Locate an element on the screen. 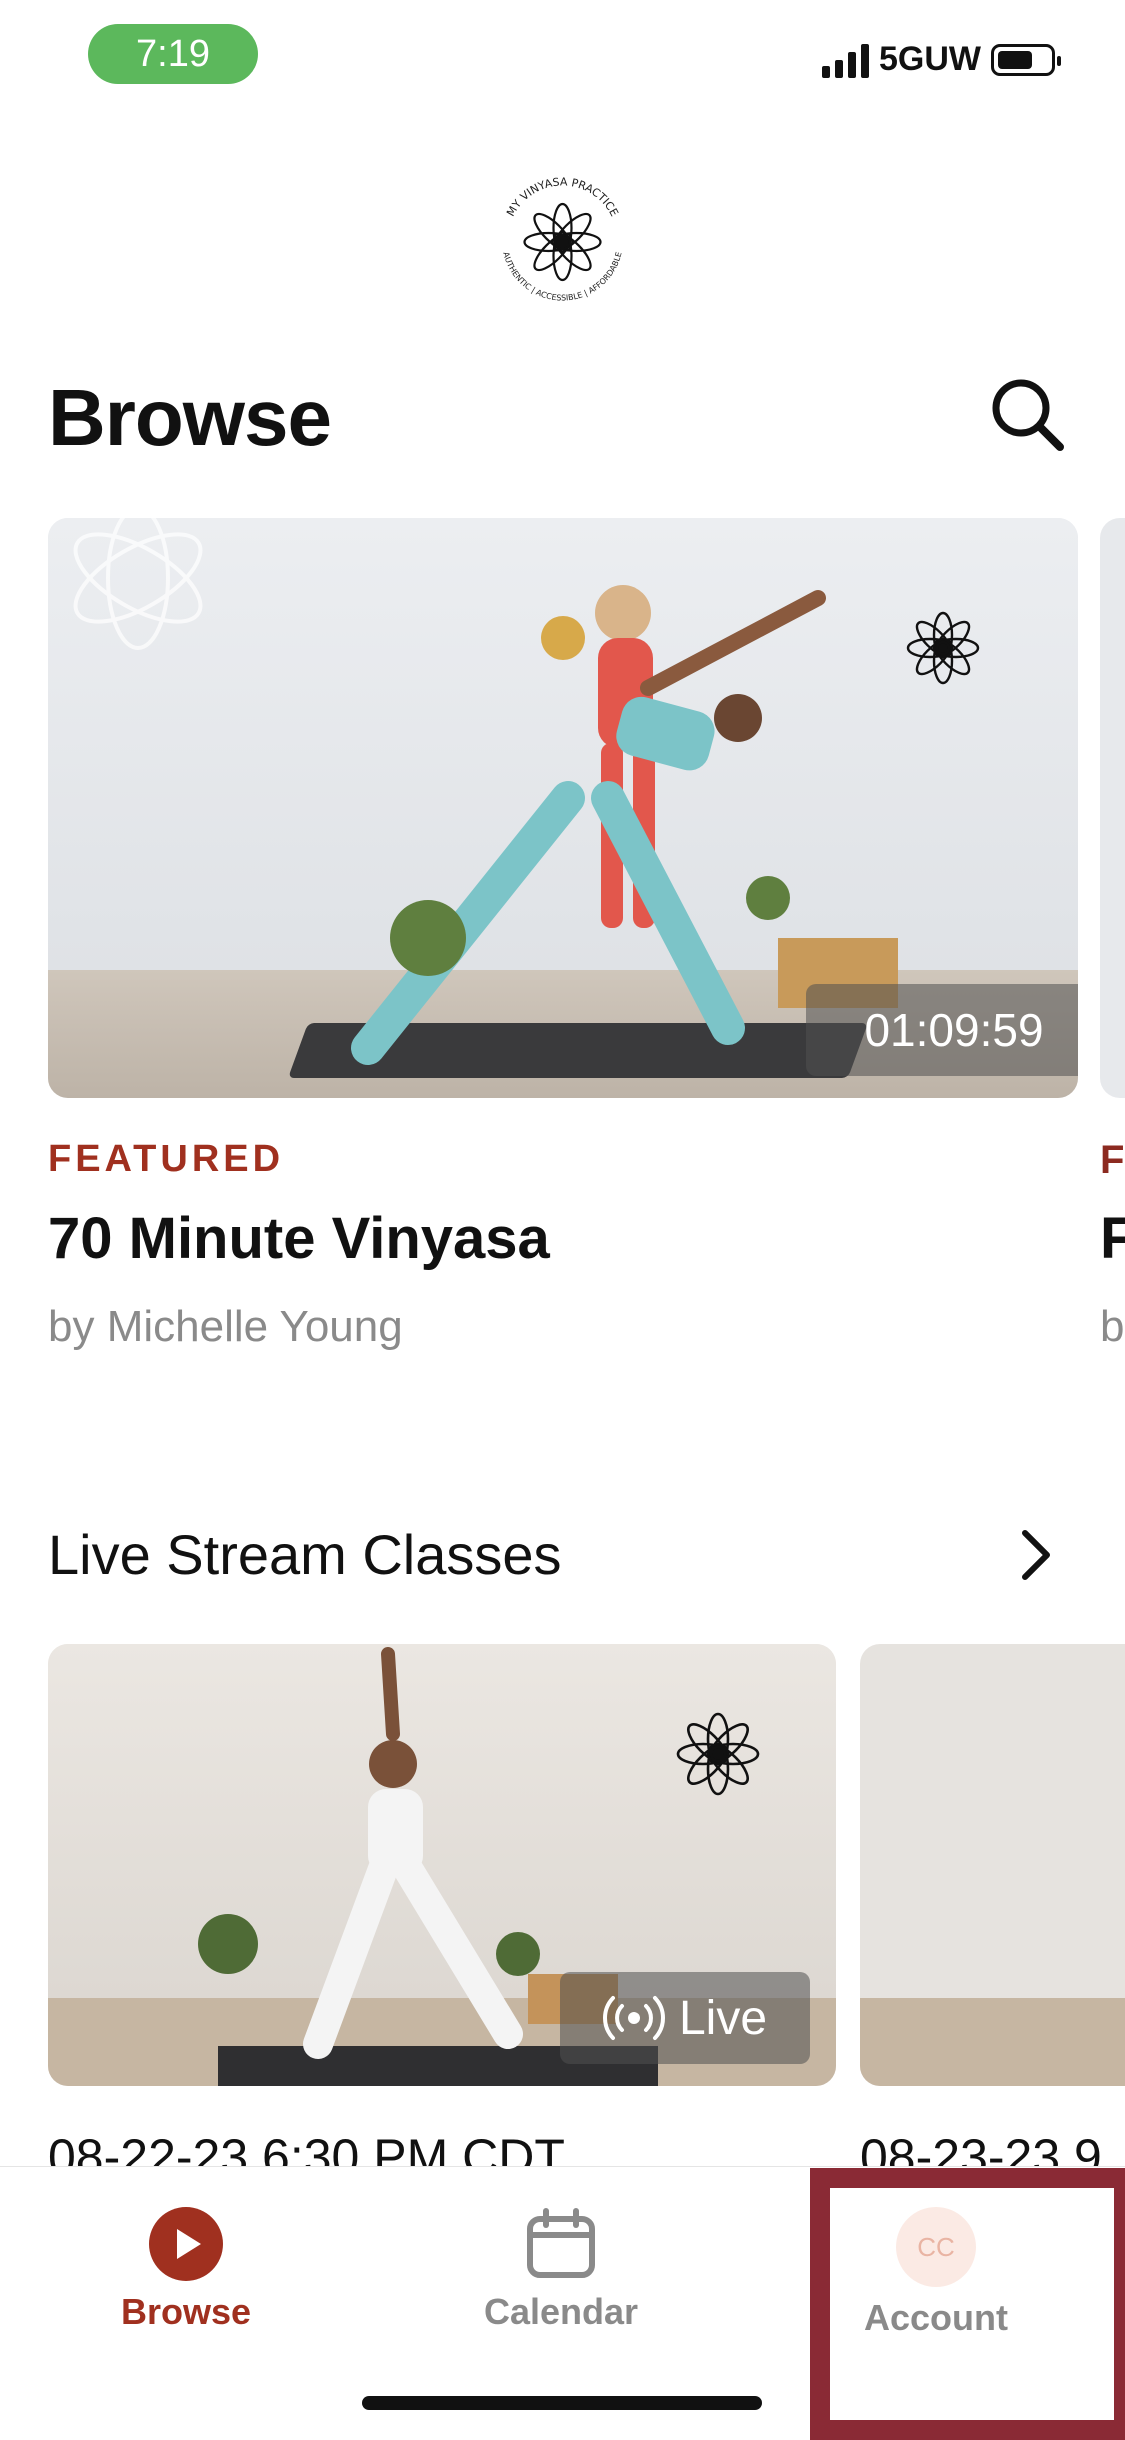 The image size is (1125, 2440). play-circle-icon is located at coordinates (186, 2244).